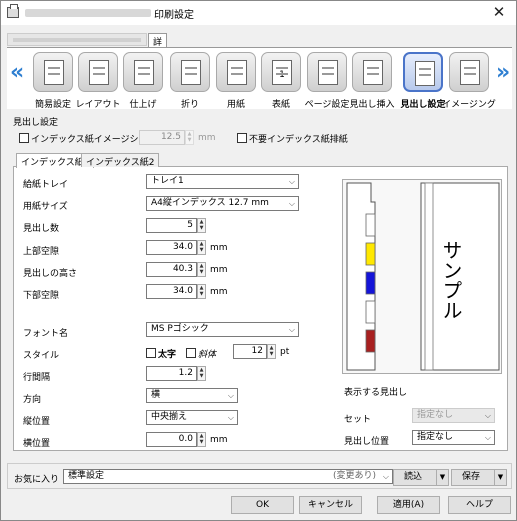 This screenshot has width=517, height=521. Describe the element at coordinates (158, 60) in the screenshot. I see `tab-detail-settings: 詳細設定` at that location.